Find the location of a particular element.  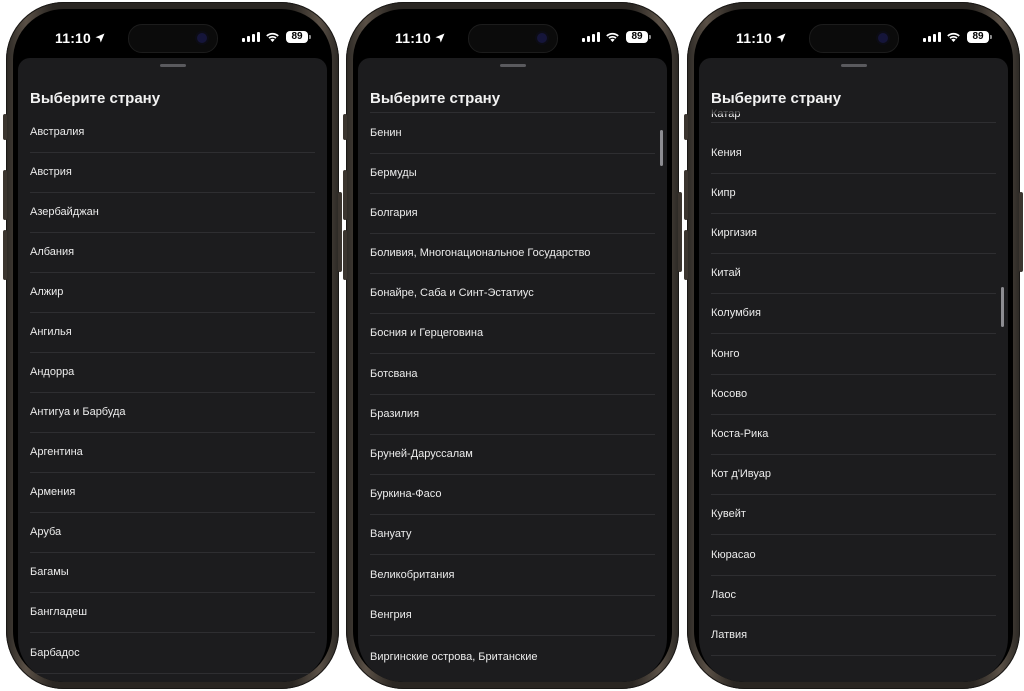

country-row: Кот д'Ивуар is located at coordinates (853, 474).